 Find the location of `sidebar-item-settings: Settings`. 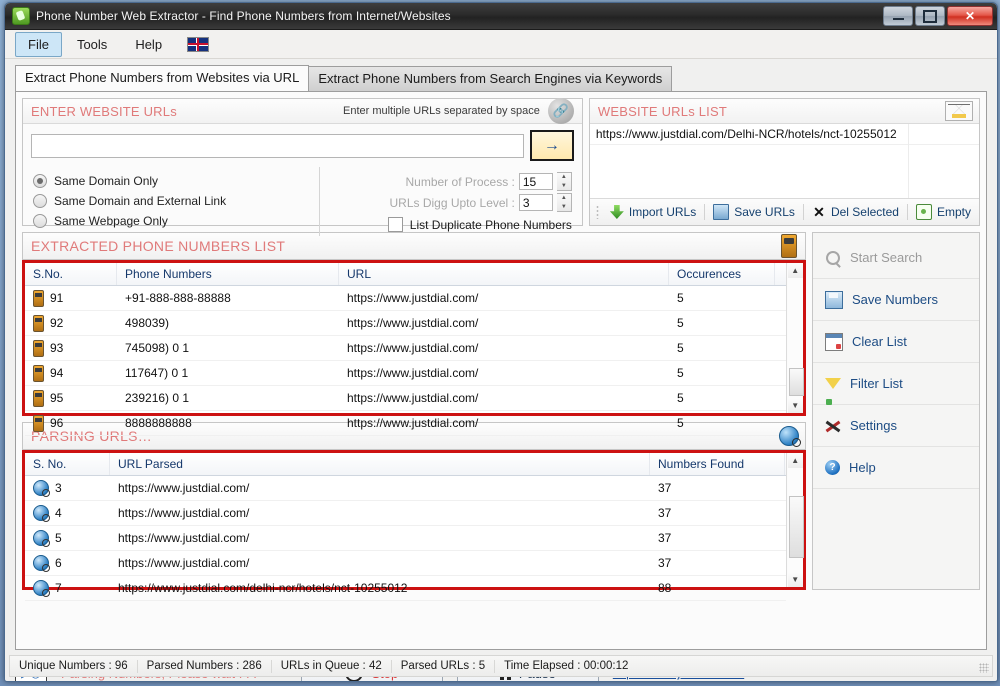

sidebar-item-settings: Settings is located at coordinates (896, 426).